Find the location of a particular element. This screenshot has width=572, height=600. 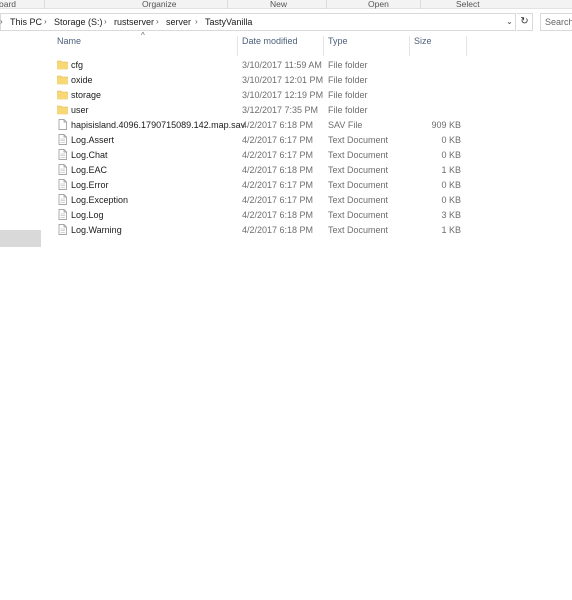

ribbon-label-clipboard: oard is located at coordinates (8, 4).